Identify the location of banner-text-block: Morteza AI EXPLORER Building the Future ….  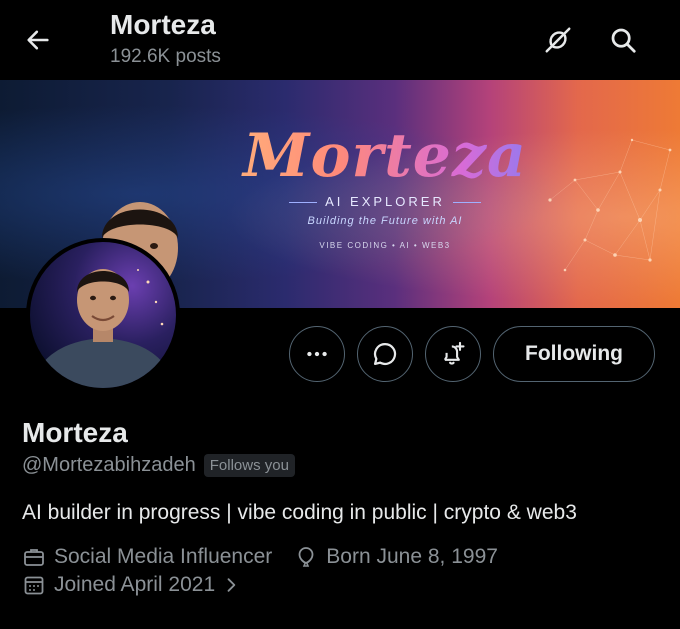
(385, 185).